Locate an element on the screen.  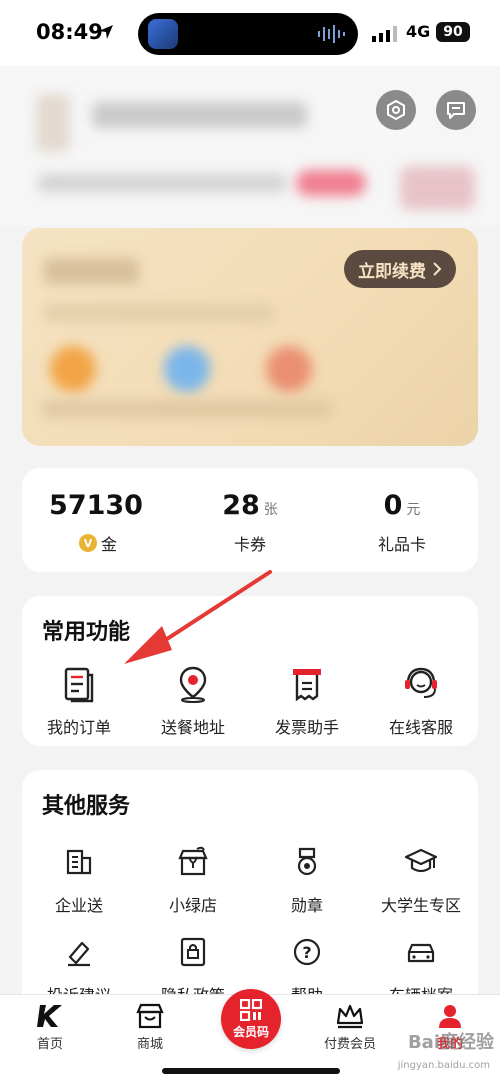
function-label: 我的订单 is located at coordinates (78, 727).